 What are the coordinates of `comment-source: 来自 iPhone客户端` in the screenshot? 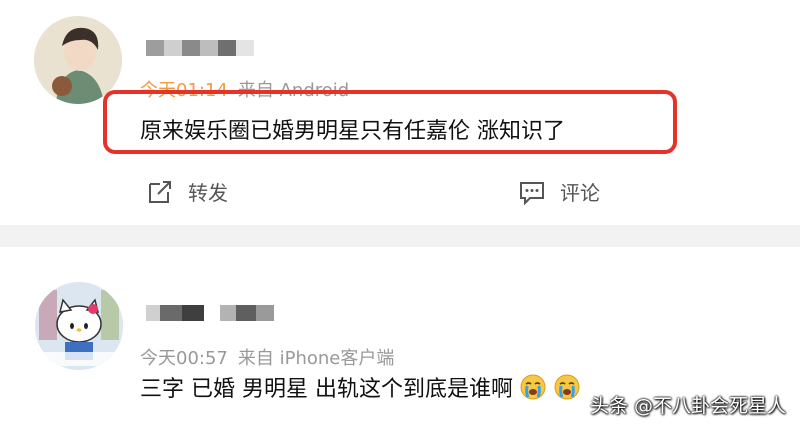 It's located at (316, 358).